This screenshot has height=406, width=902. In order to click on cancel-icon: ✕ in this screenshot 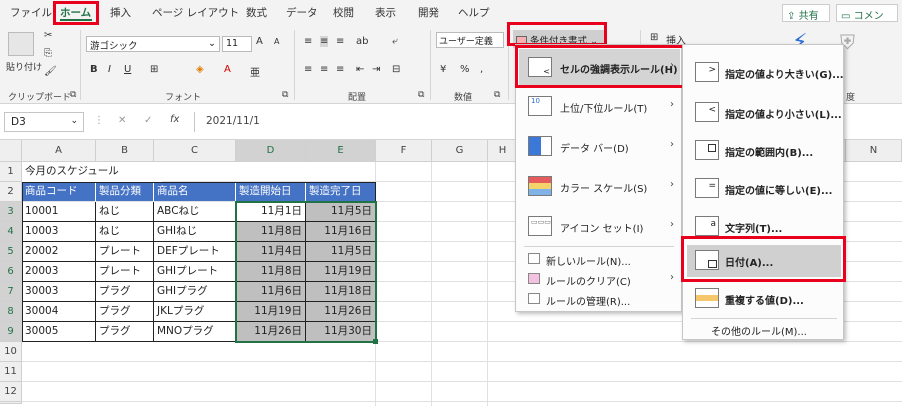, I will do `click(122, 120)`.